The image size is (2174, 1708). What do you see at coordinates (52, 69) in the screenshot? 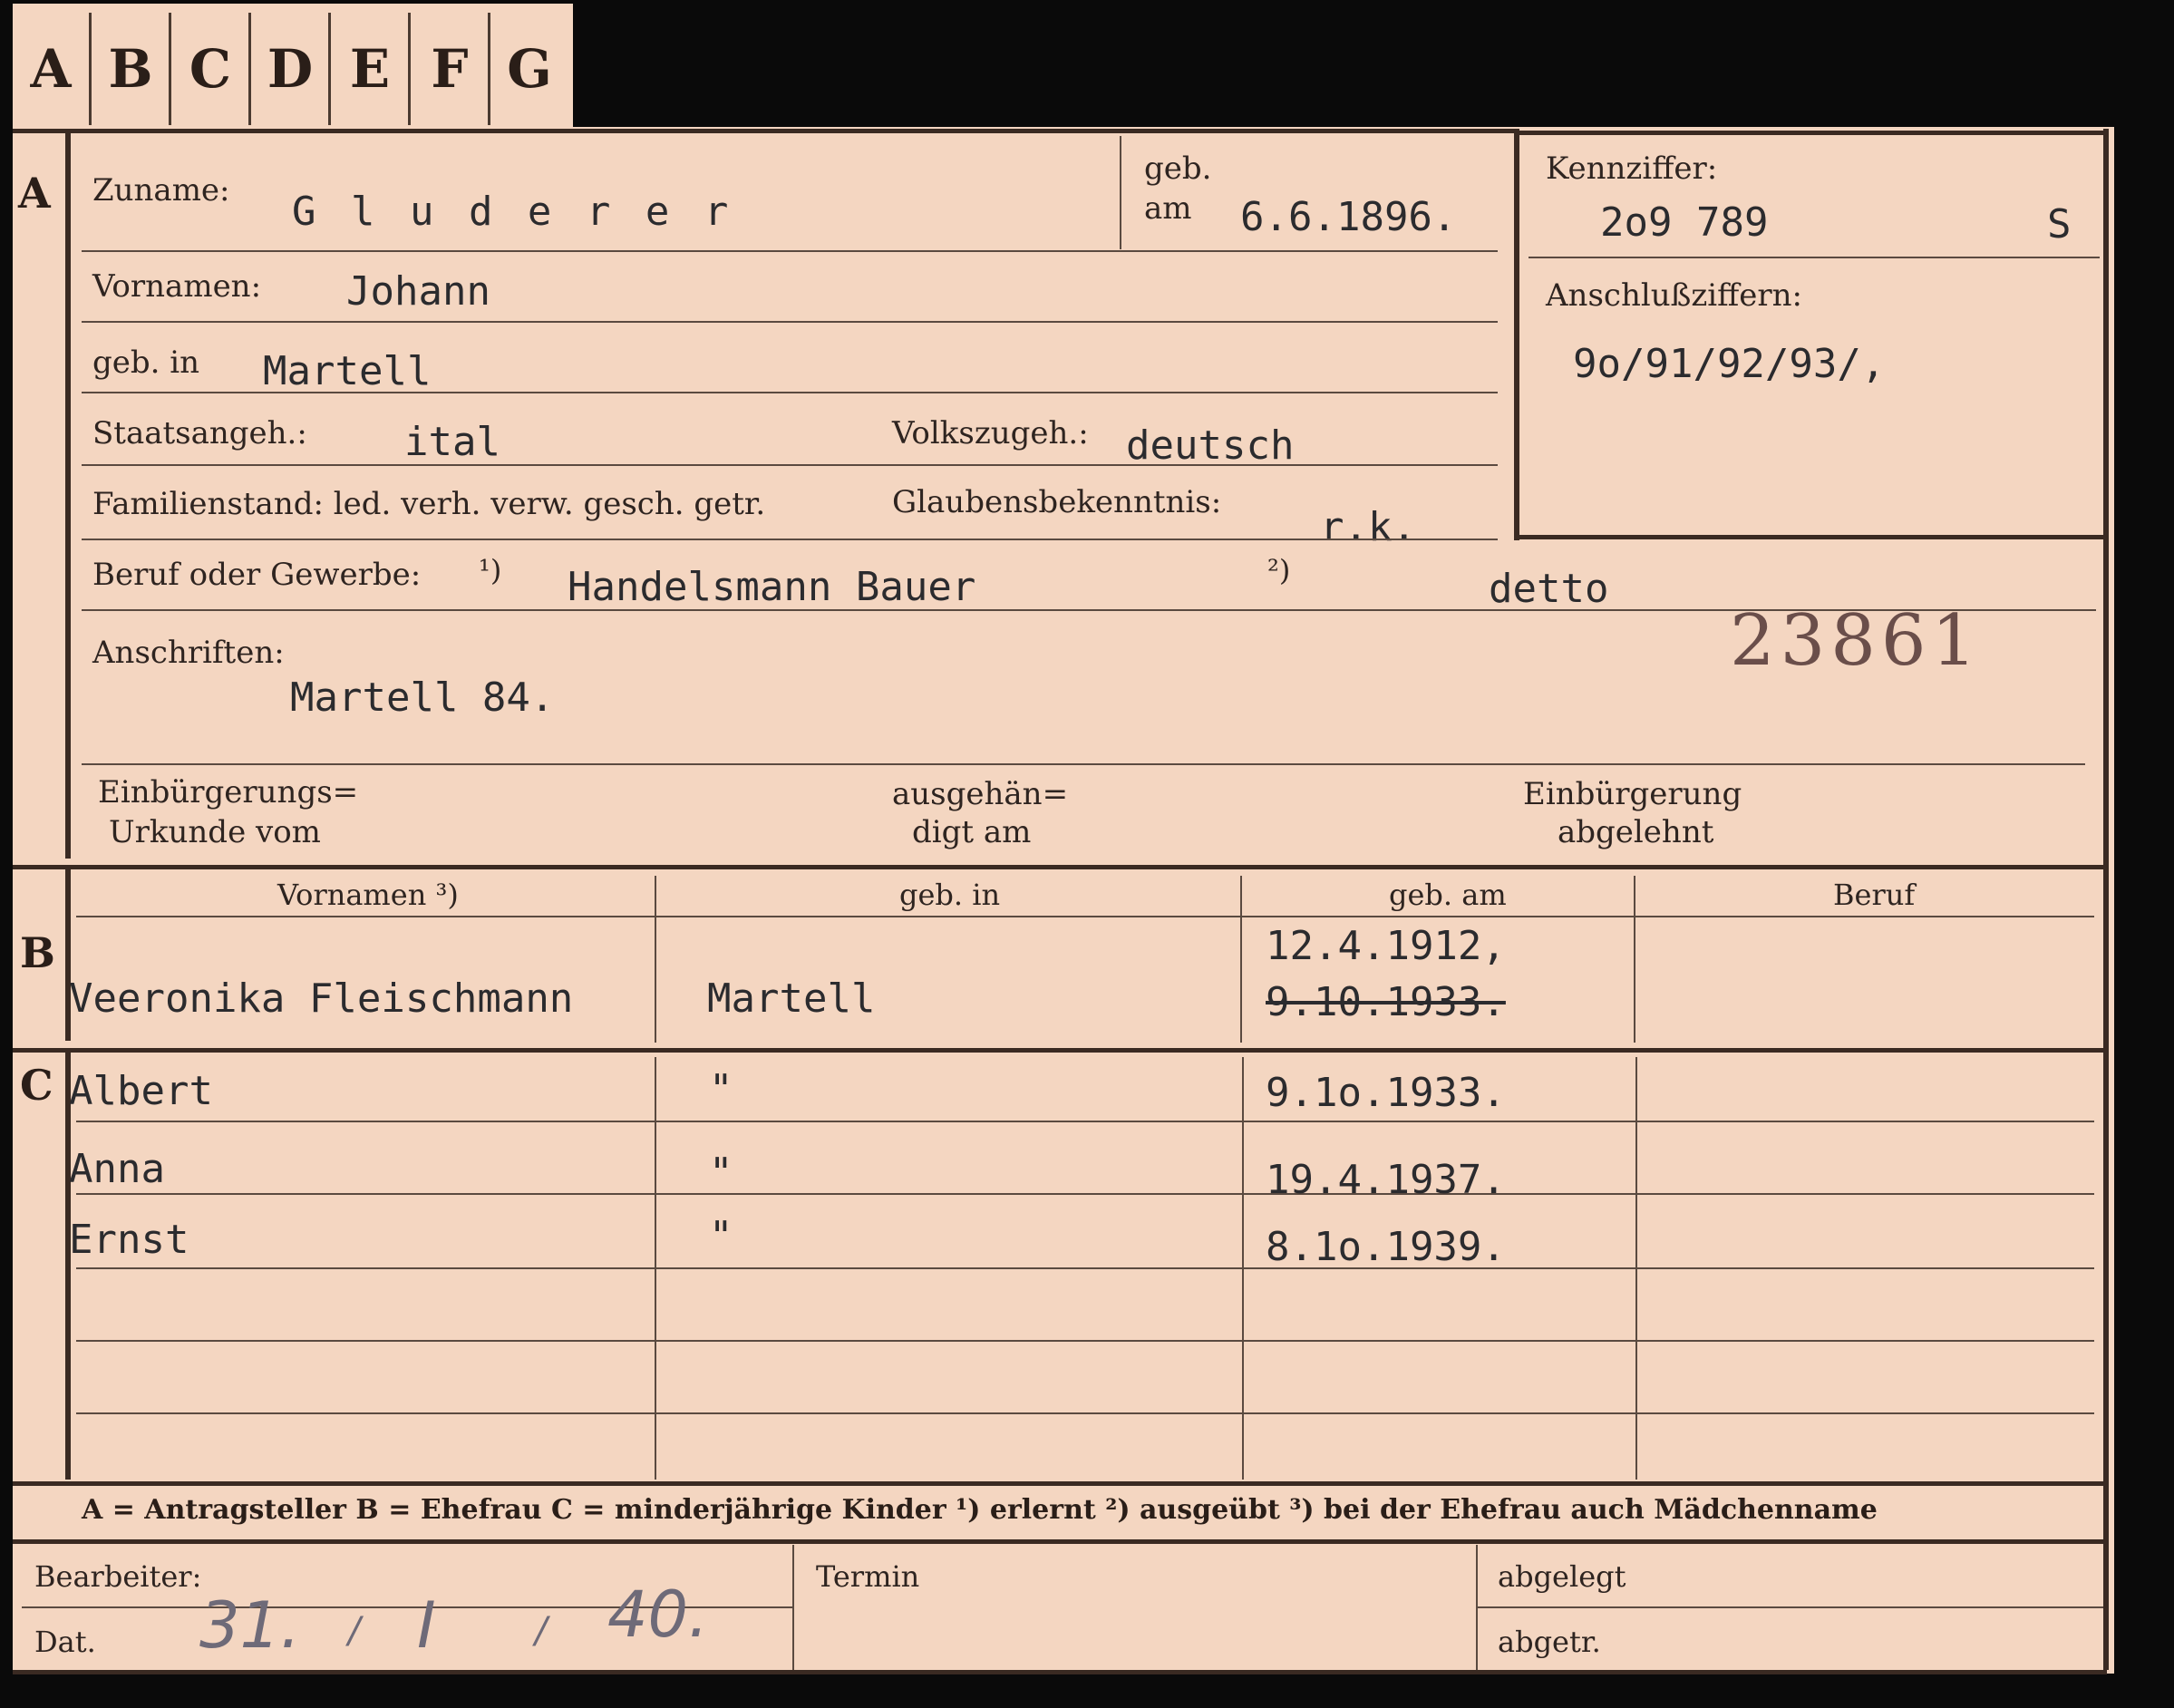
I see `tab-letter-a: A` at bounding box center [52, 69].